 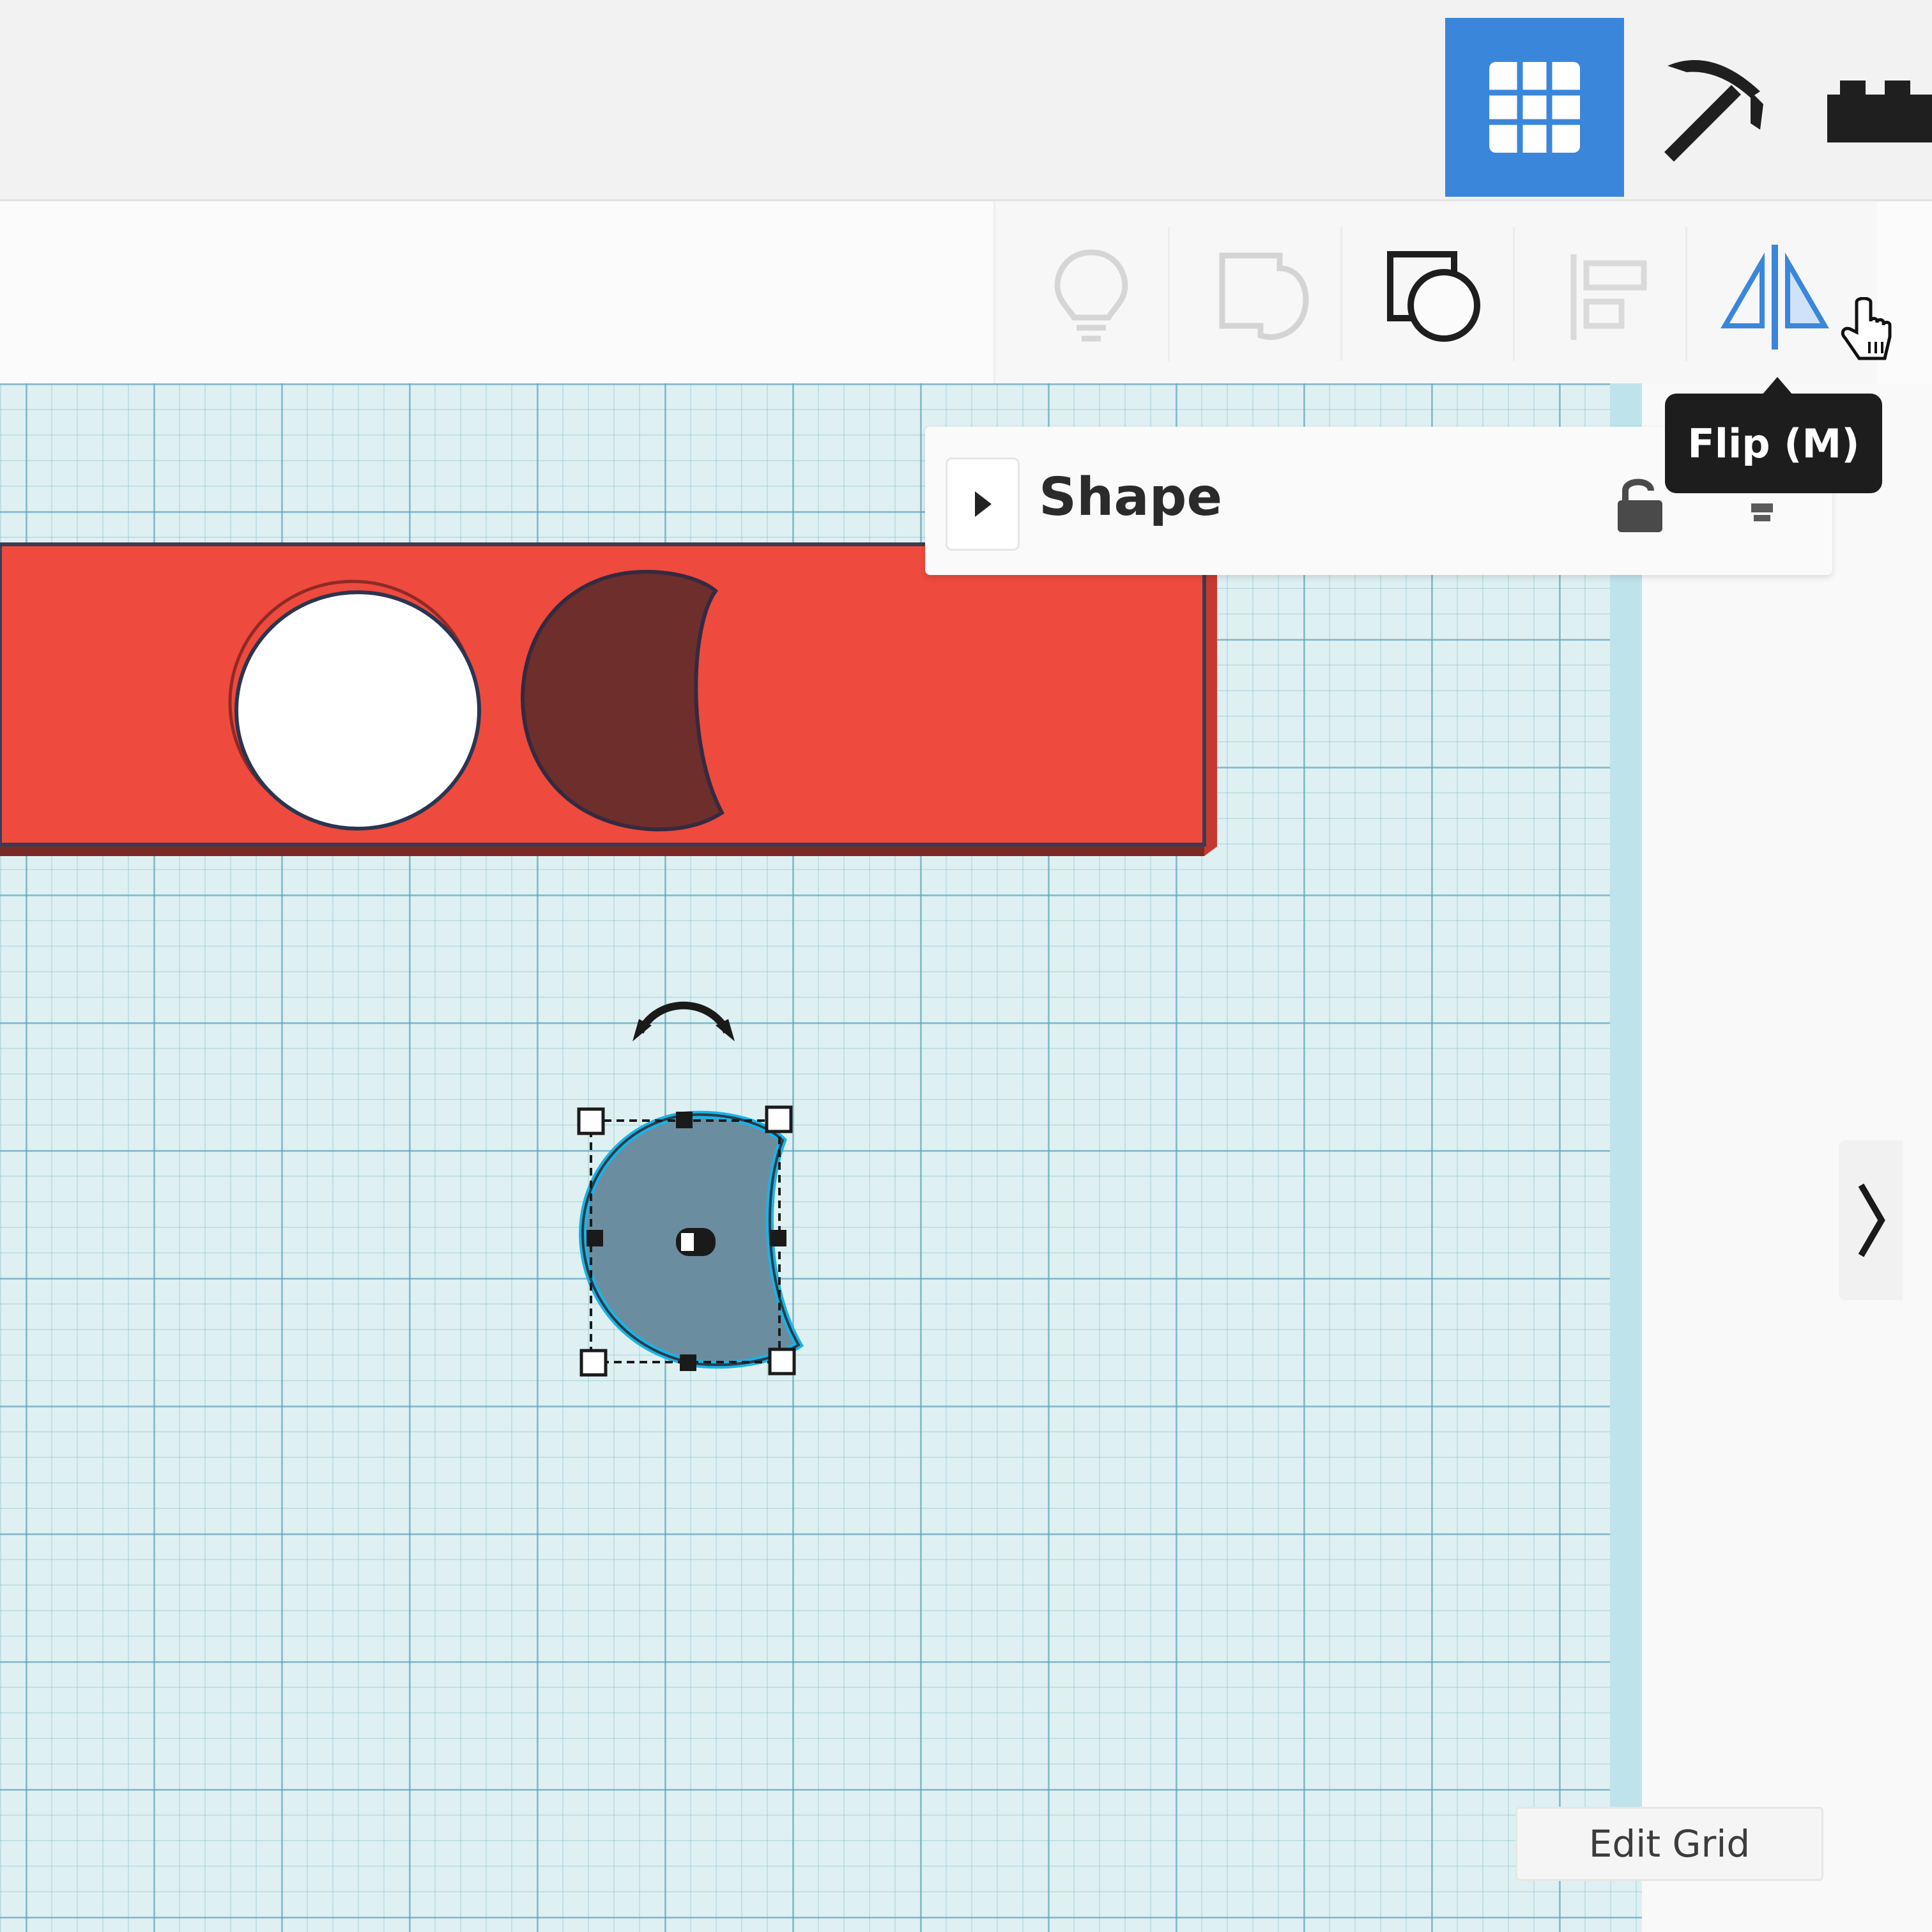 I want to click on edit-grid-button: Edit Grid, so click(x=1669, y=1844).